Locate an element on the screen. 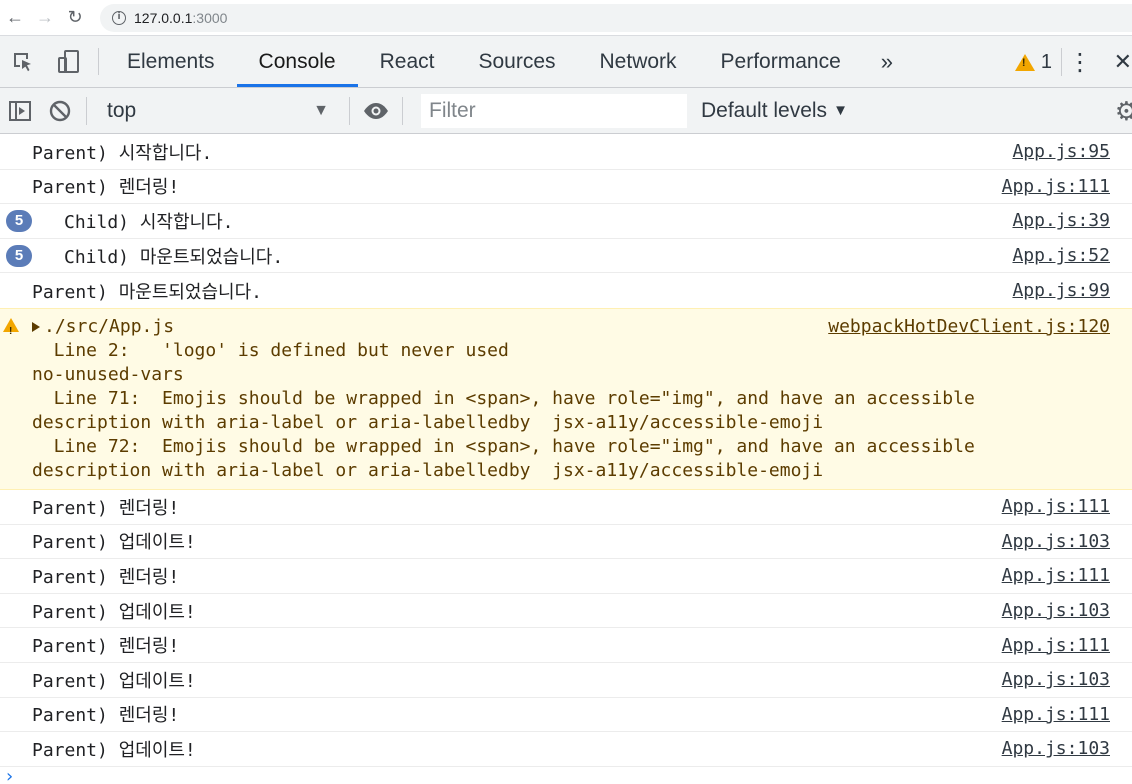  tab-network: Network is located at coordinates (638, 61).